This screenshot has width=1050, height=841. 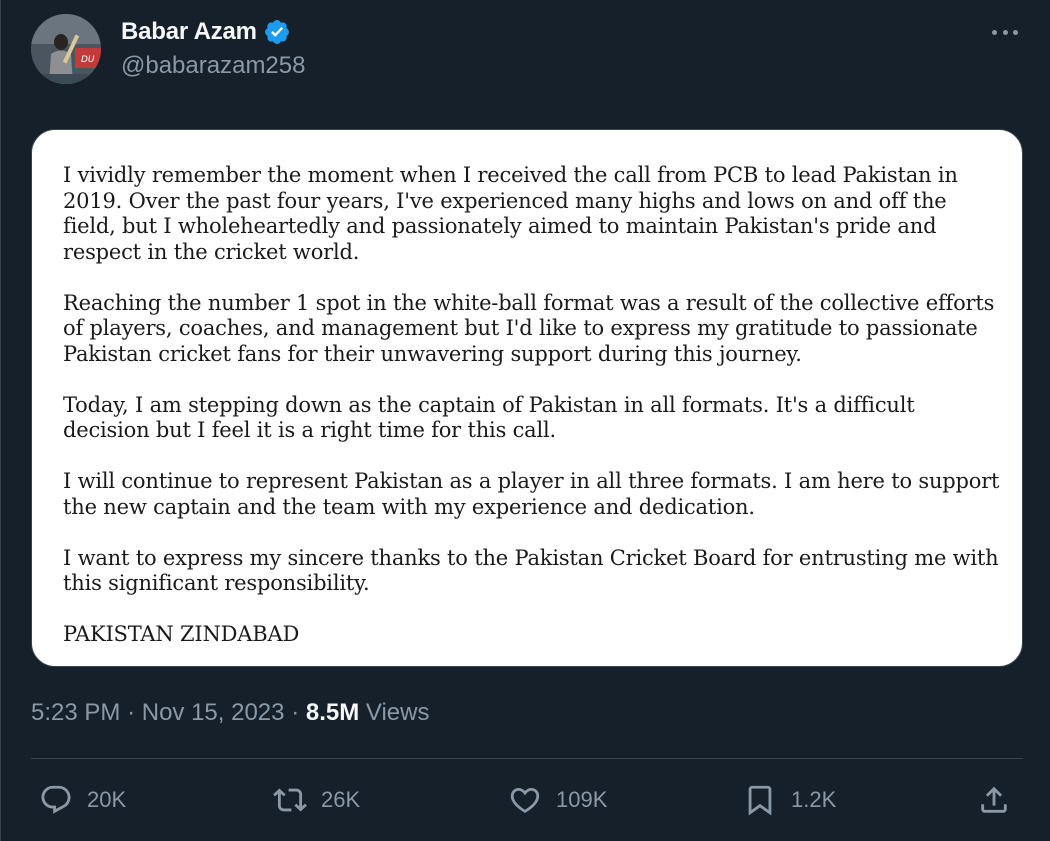 I want to click on reply-button: 20K, so click(x=82, y=800).